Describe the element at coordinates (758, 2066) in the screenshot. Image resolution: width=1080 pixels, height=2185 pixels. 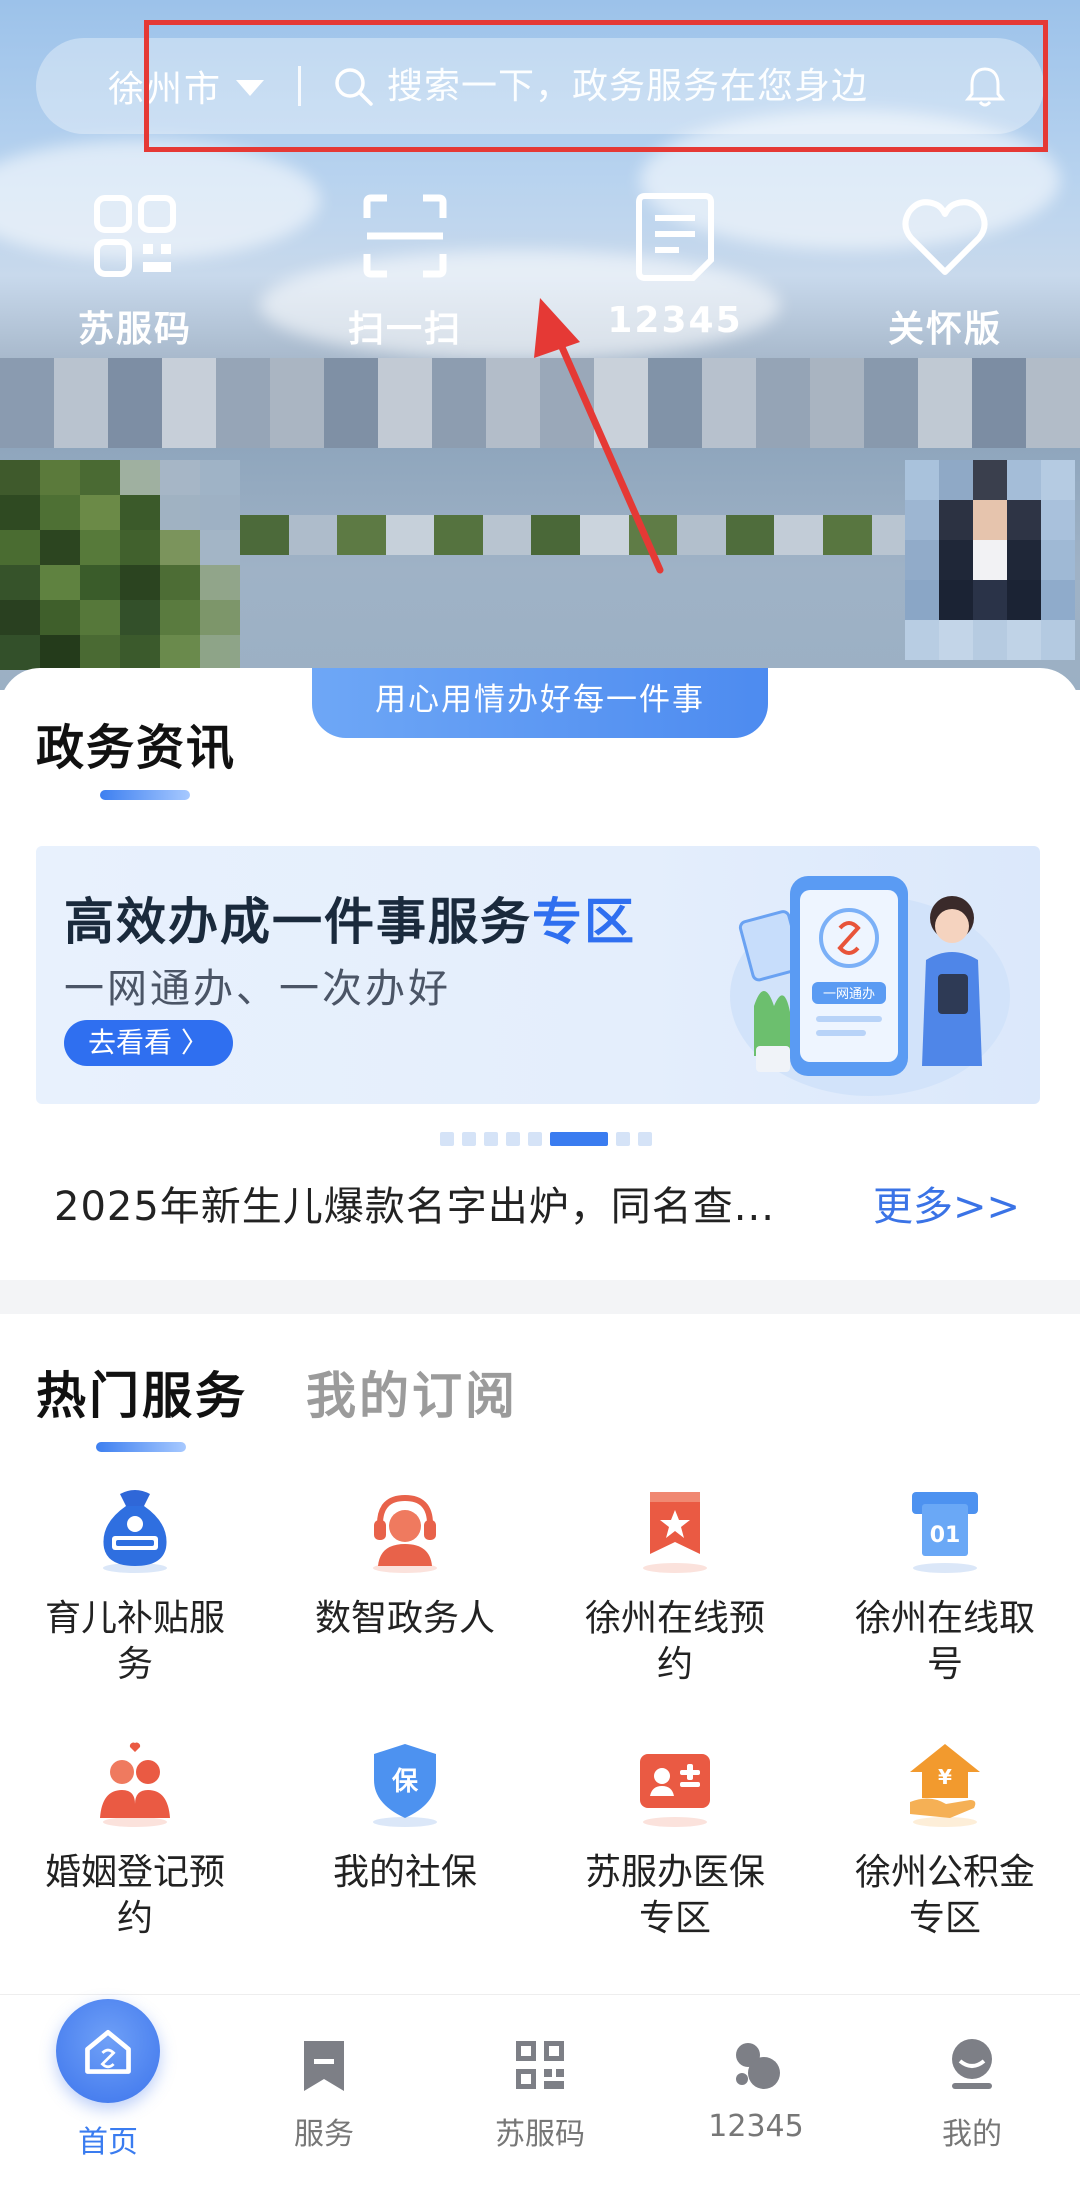
I see `hotline-icon` at that location.